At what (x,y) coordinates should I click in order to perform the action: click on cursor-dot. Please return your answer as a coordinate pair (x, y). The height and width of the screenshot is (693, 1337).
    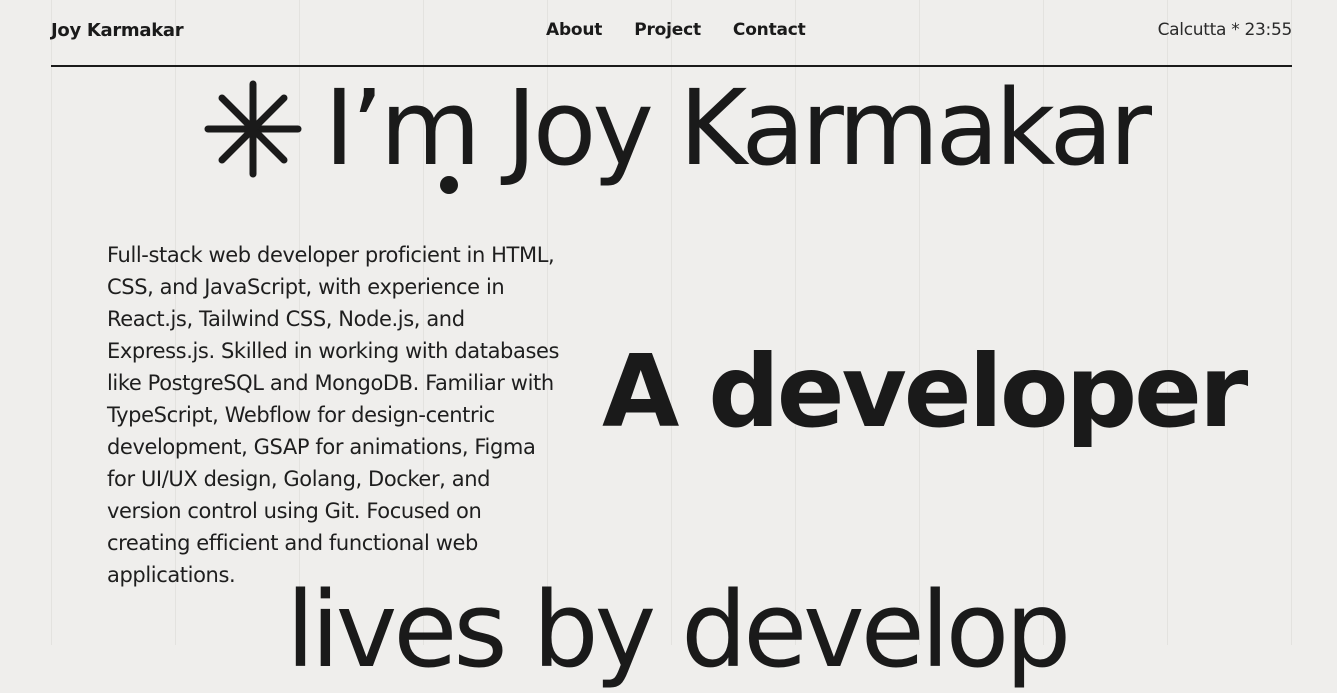
    Looking at the image, I should click on (449, 185).